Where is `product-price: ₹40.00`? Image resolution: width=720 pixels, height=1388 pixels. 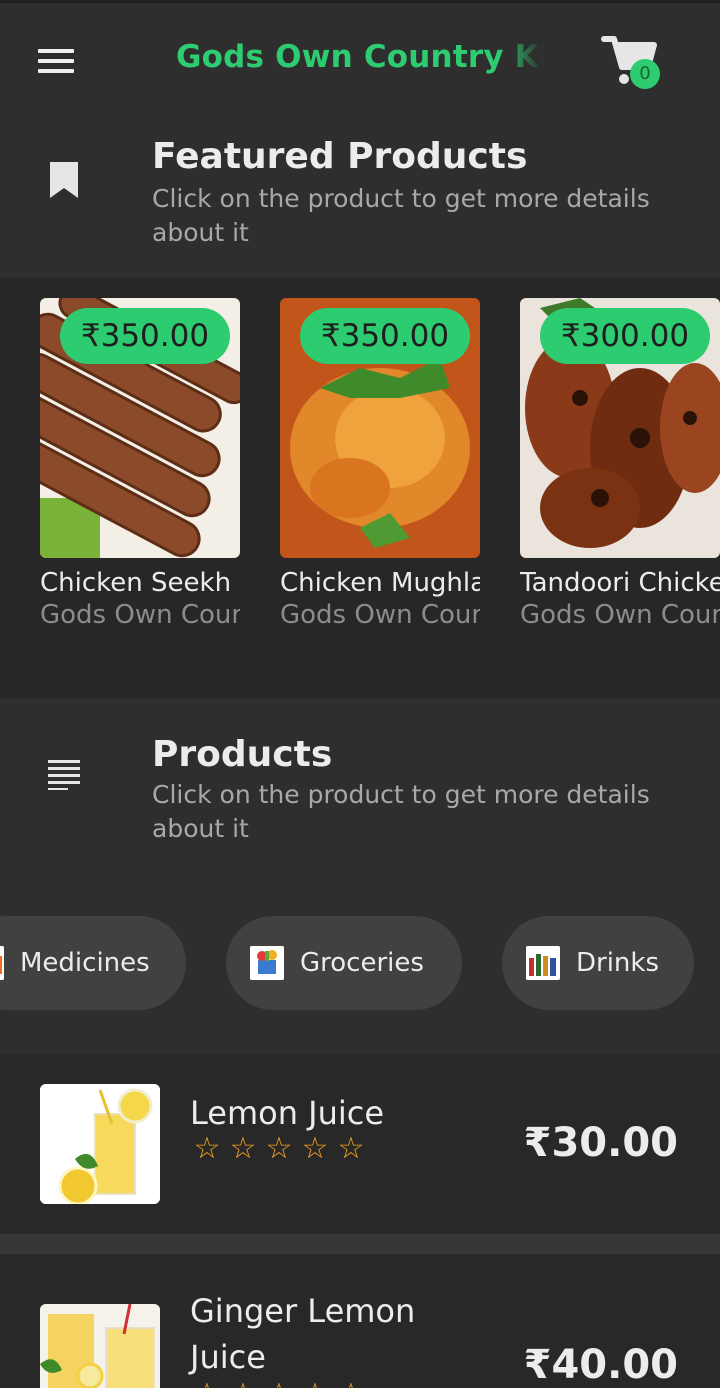 product-price: ₹40.00 is located at coordinates (600, 1365).